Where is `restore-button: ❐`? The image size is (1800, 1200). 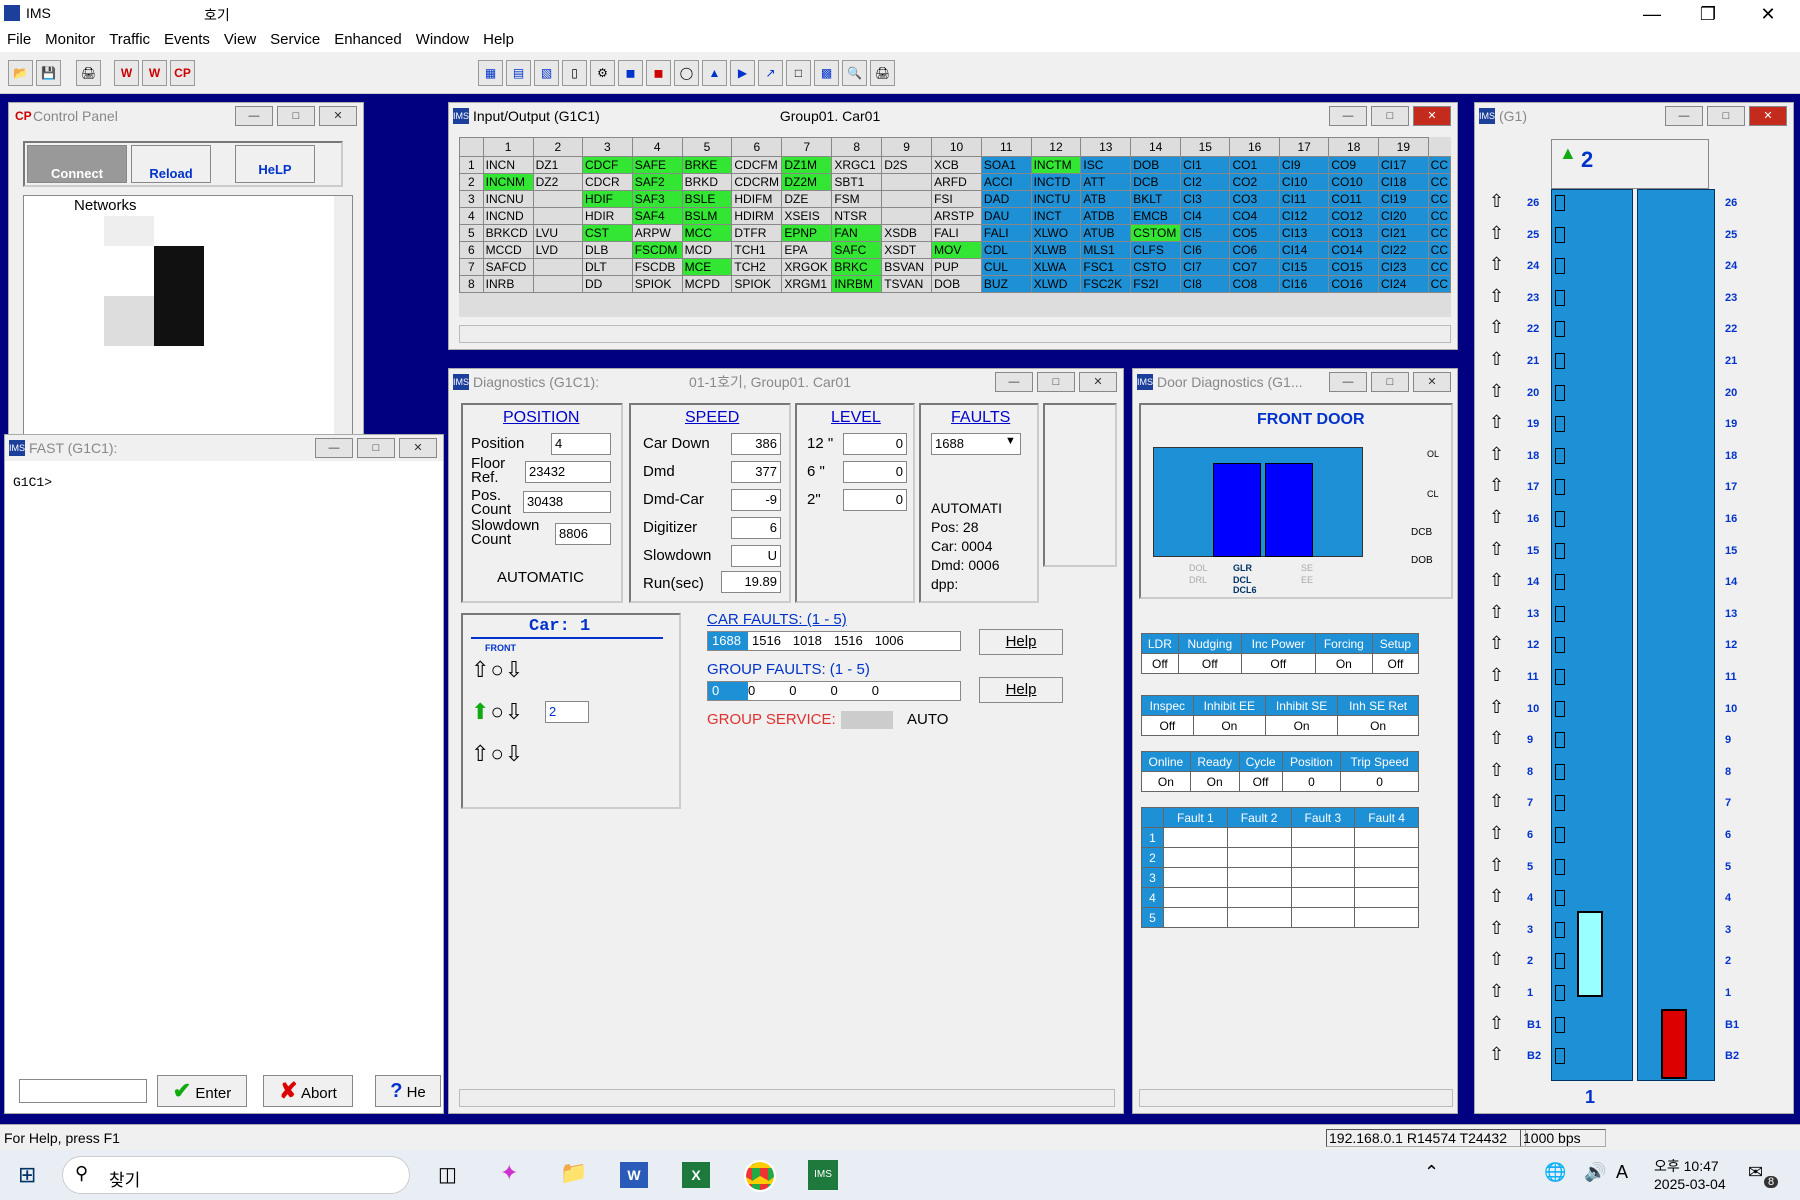 restore-button: ❐ is located at coordinates (1708, 14).